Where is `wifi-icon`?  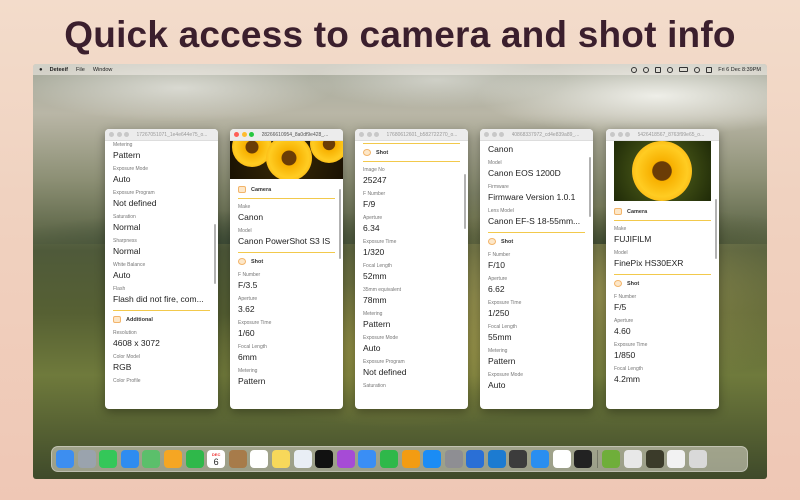
wifi-icon is located at coordinates (670, 69).